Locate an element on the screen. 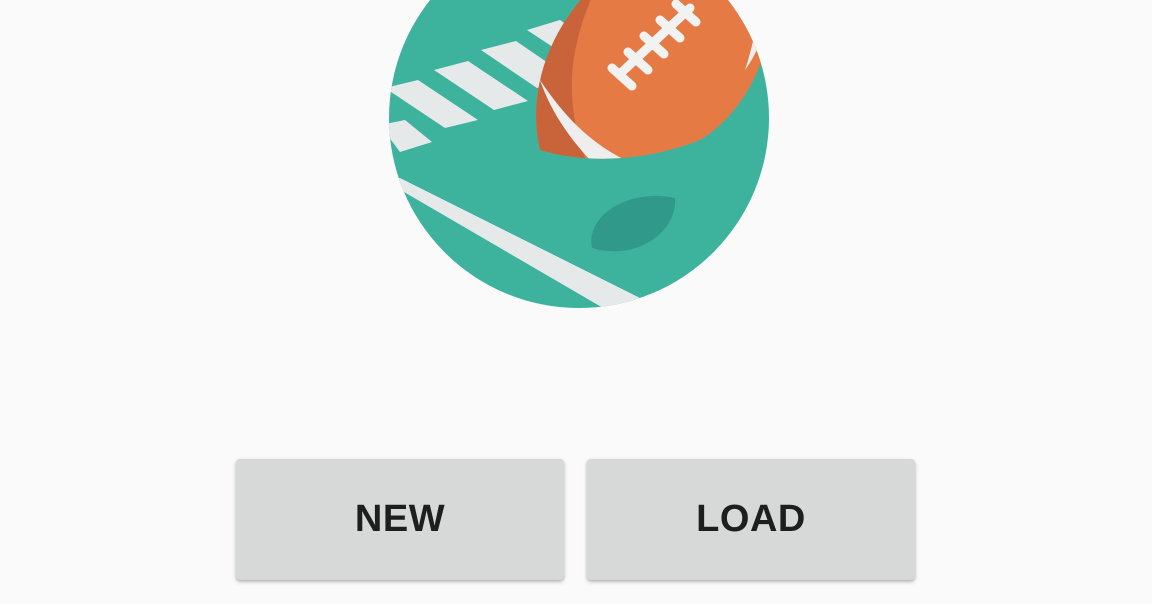 This screenshot has width=1152, height=604. load-button: LOAD is located at coordinates (751, 519).